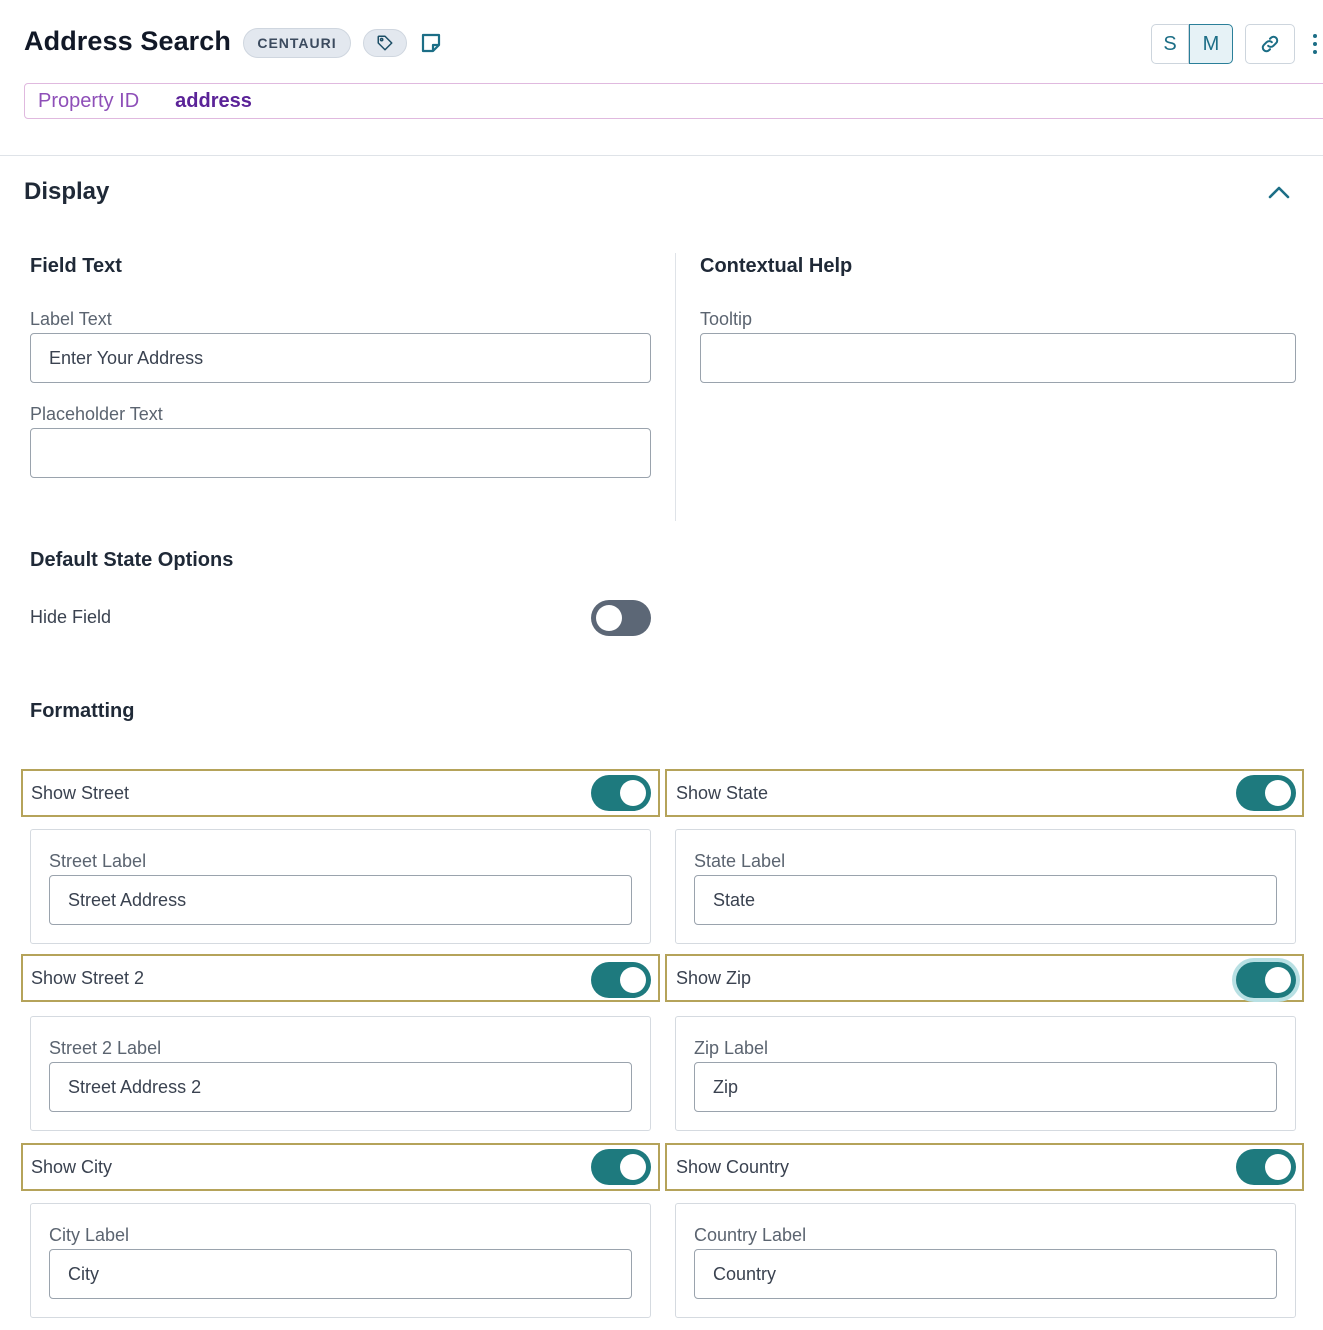 Image resolution: width=1323 pixels, height=1330 pixels. I want to click on street-2-label-input: Street Address 2, so click(340, 1087).